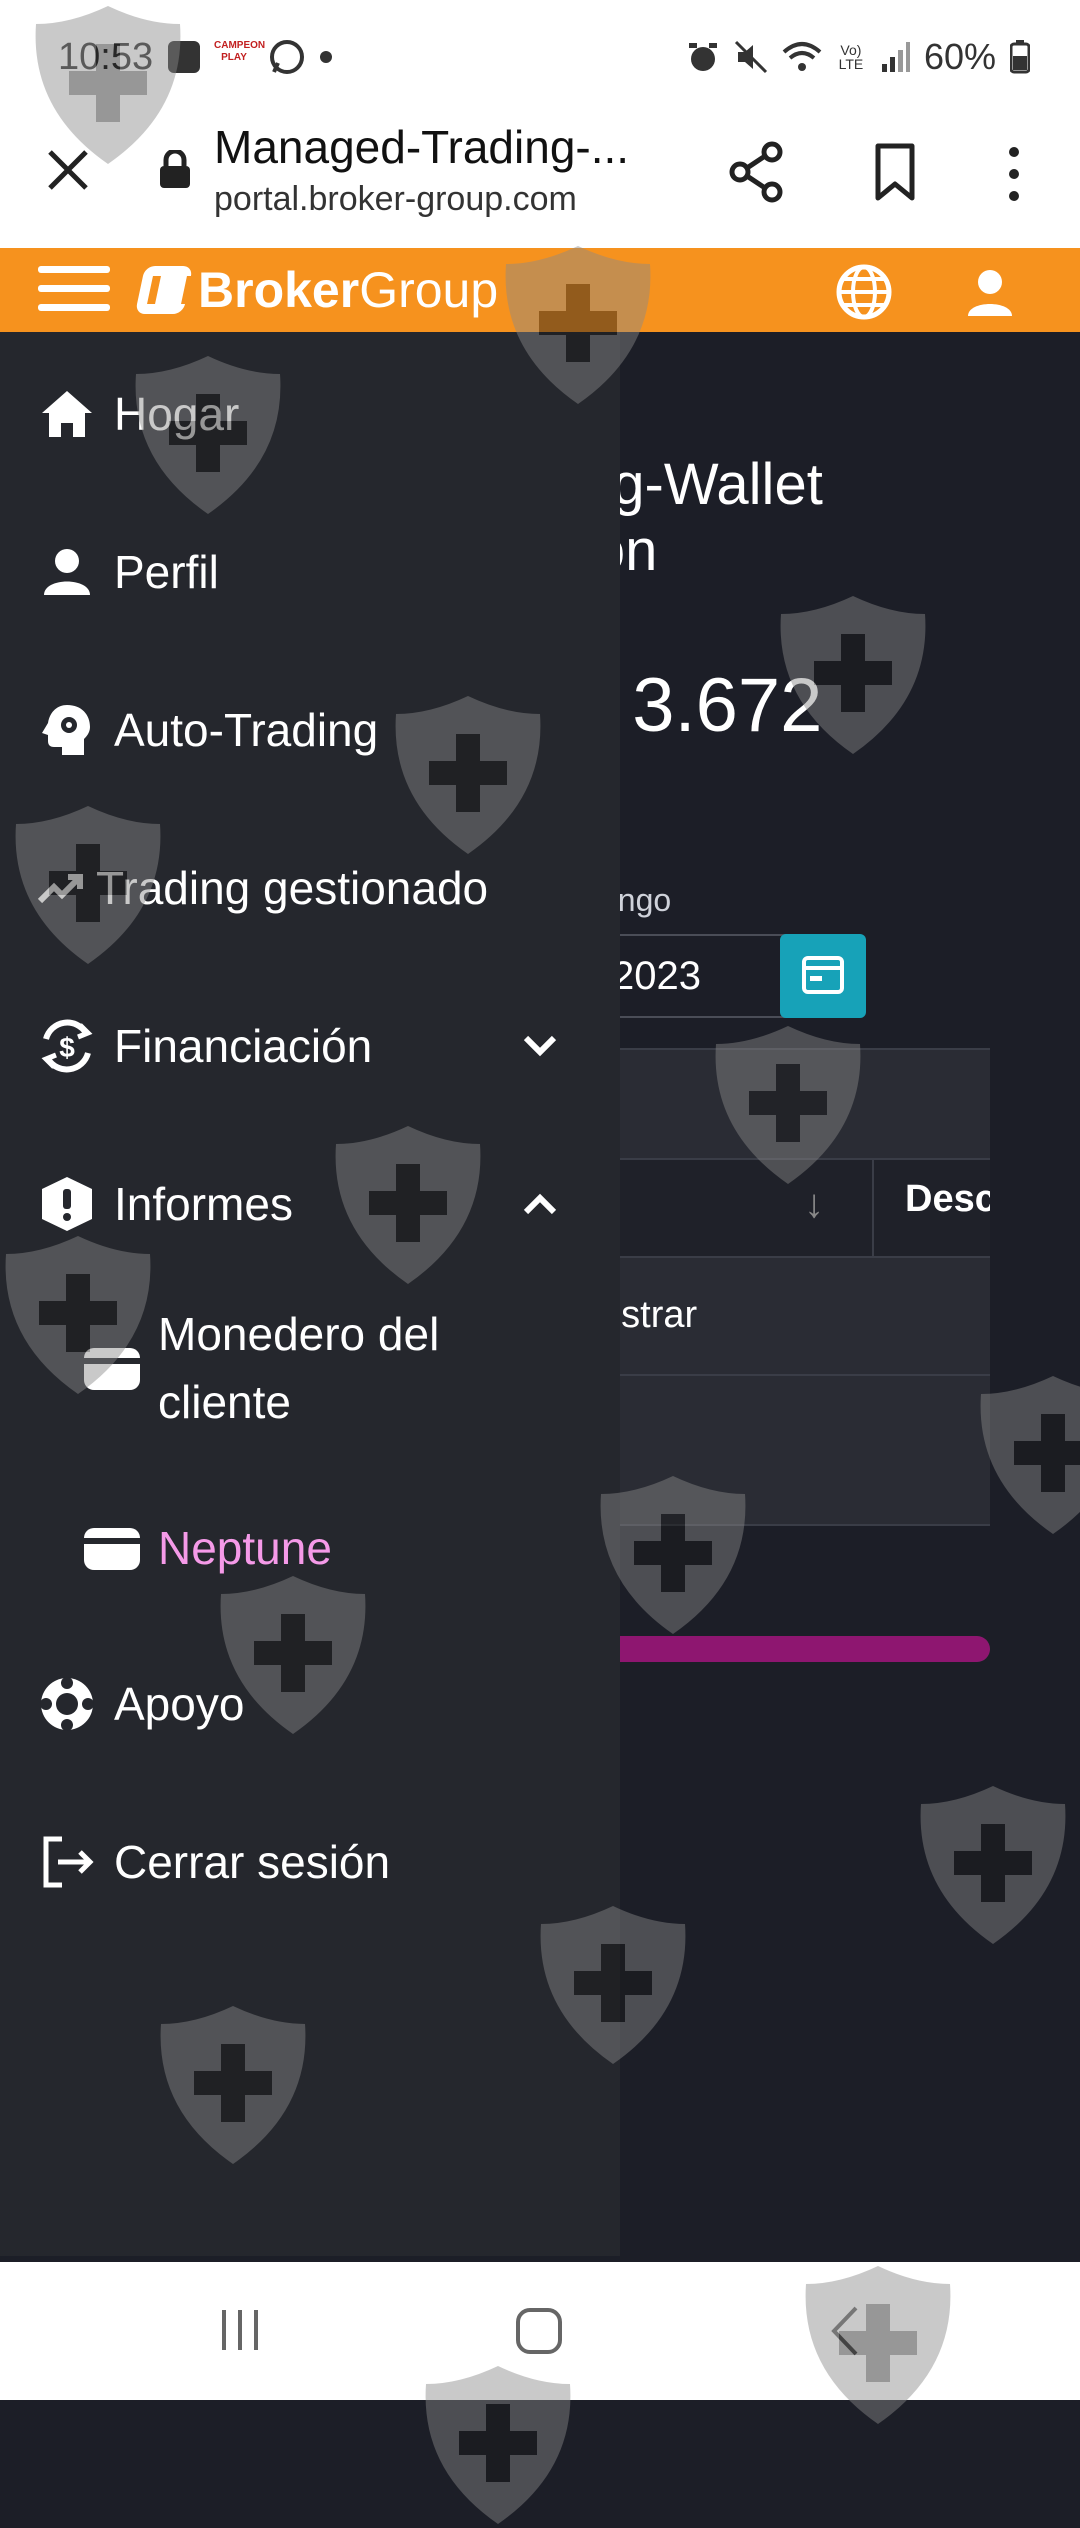 This screenshot has height=2528, width=1080. Describe the element at coordinates (287, 57) in the screenshot. I see `whatsapp-icon` at that location.